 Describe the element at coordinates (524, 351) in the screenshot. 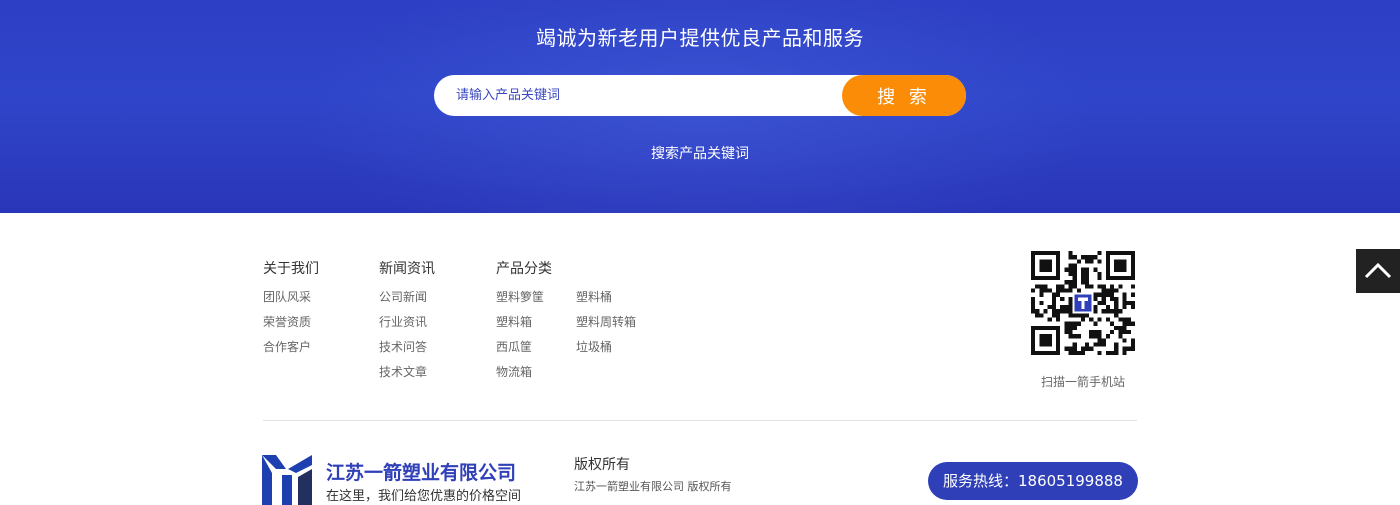

I see `nav-link-melon-crate: 西瓜筐` at that location.